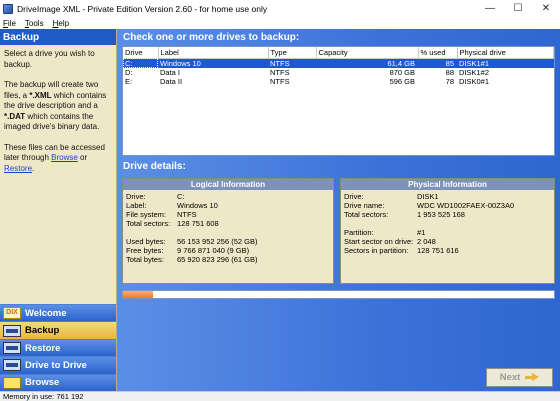 This screenshot has width=560, height=401. What do you see at coordinates (170, 72) in the screenshot?
I see `drive-label: Data I` at bounding box center [170, 72].